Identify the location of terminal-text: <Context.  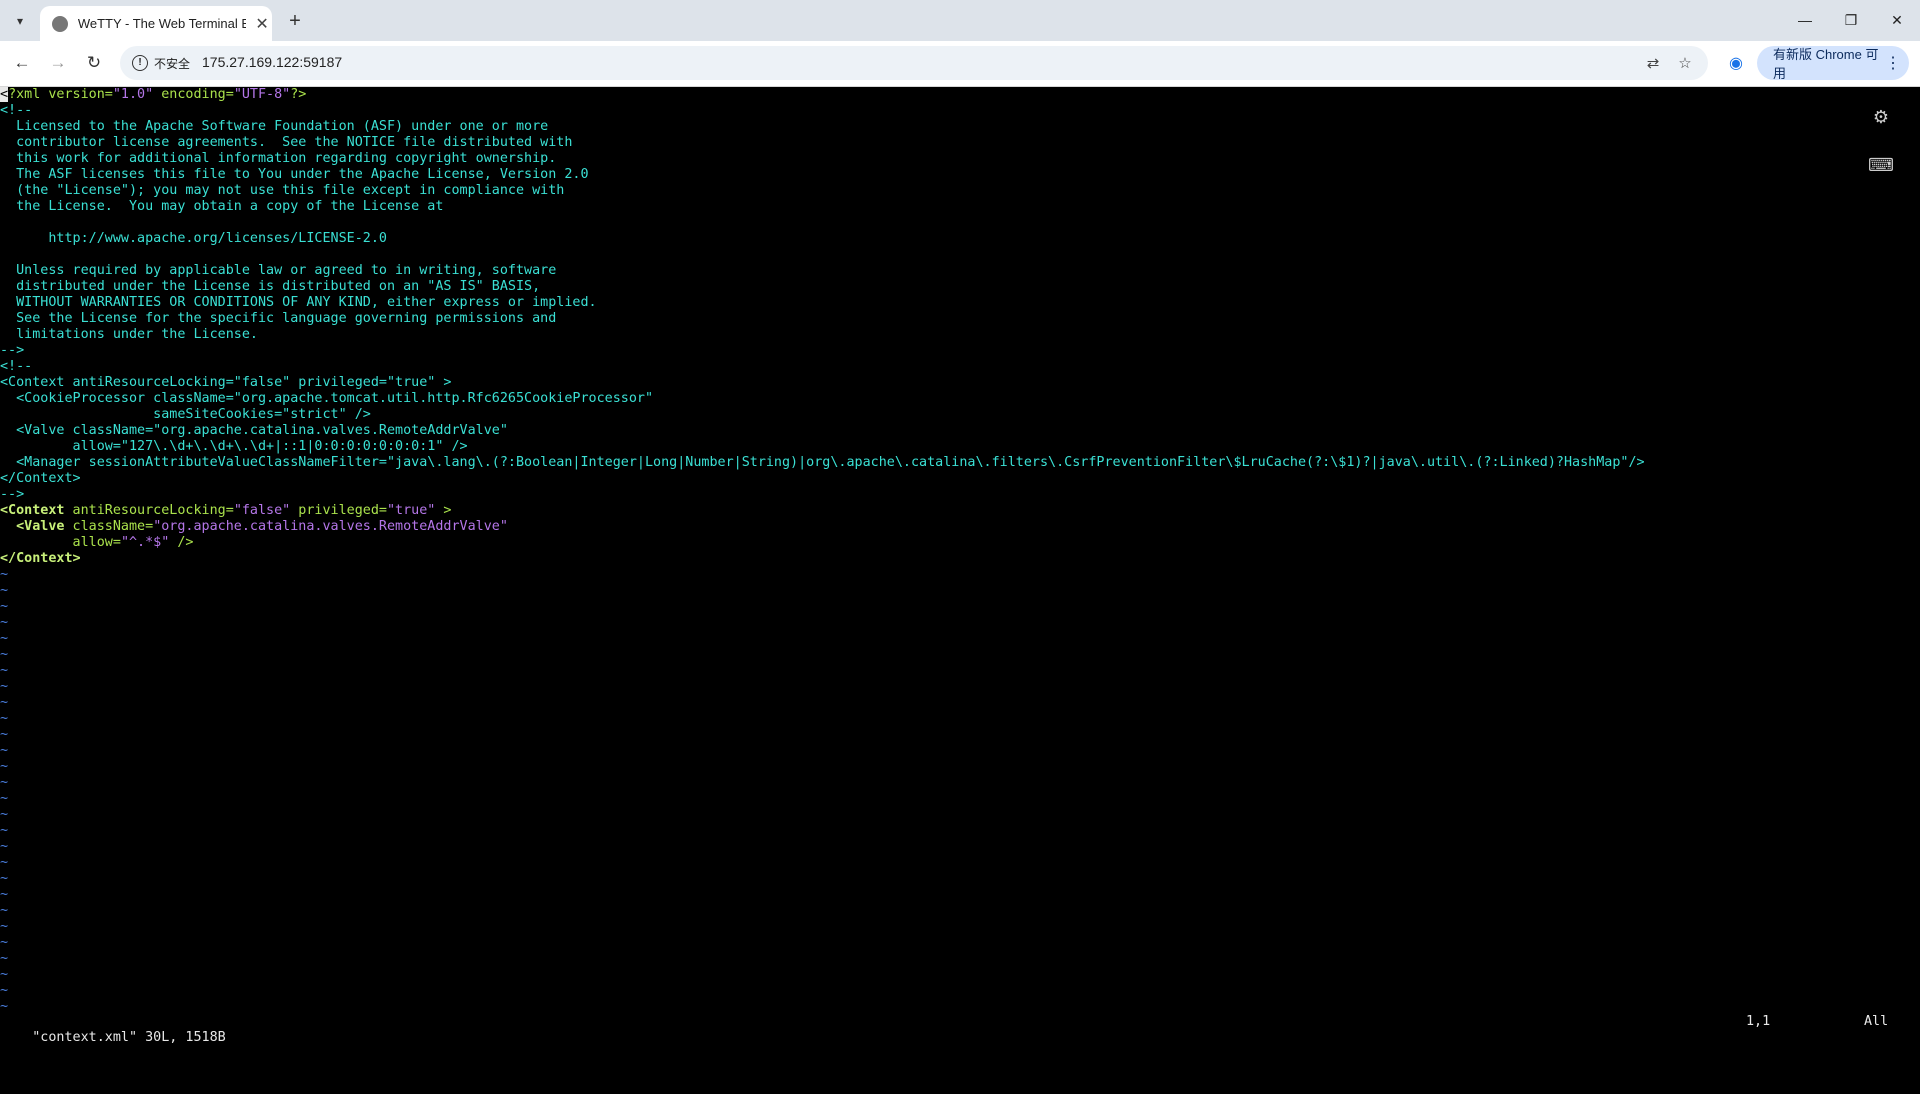
(32, 510).